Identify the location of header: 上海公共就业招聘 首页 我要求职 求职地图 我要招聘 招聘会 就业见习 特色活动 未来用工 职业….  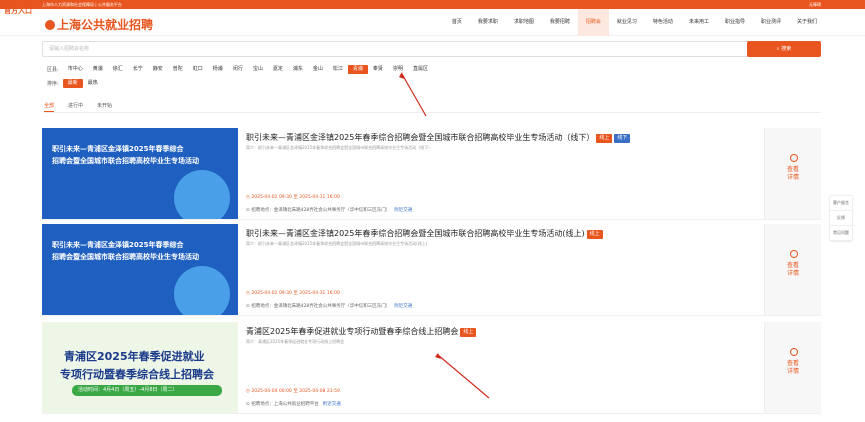
(432, 22).